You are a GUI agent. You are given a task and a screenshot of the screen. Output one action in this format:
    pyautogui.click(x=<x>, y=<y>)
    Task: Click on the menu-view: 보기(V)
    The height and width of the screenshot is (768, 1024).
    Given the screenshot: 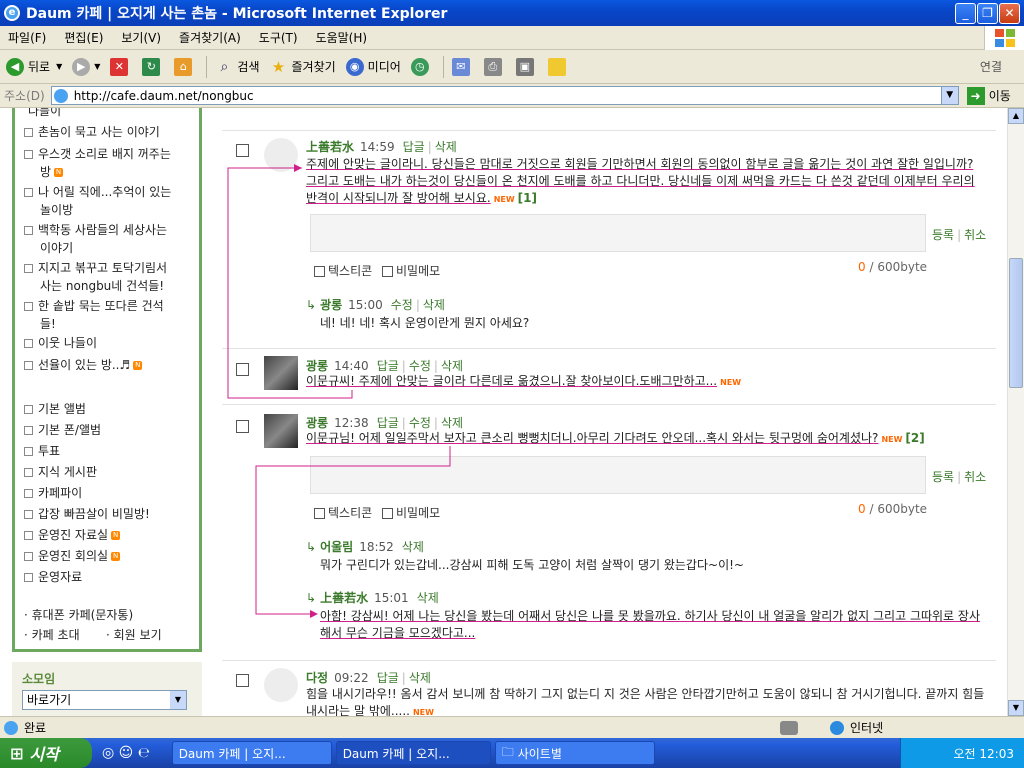 What is the action you would take?
    pyautogui.click(x=141, y=37)
    